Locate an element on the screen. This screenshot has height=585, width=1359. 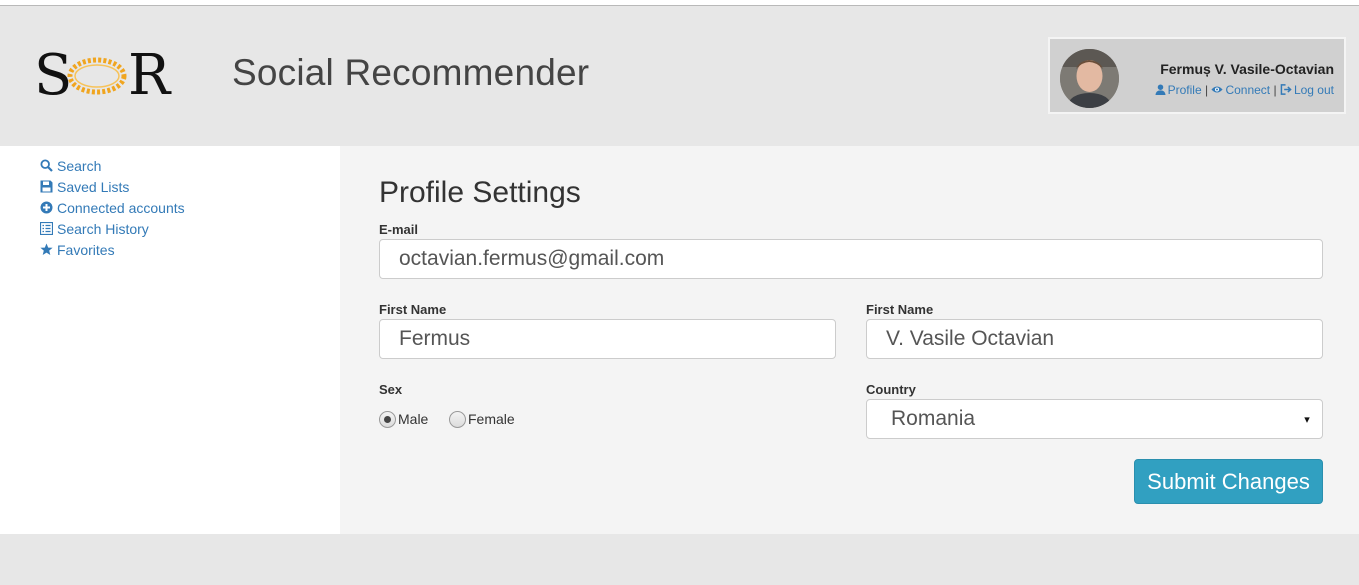
top-border is located at coordinates (679, 3).